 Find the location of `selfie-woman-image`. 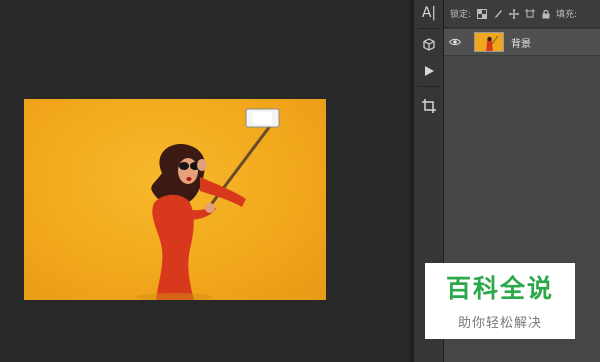

selfie-woman-image is located at coordinates (208, 204).